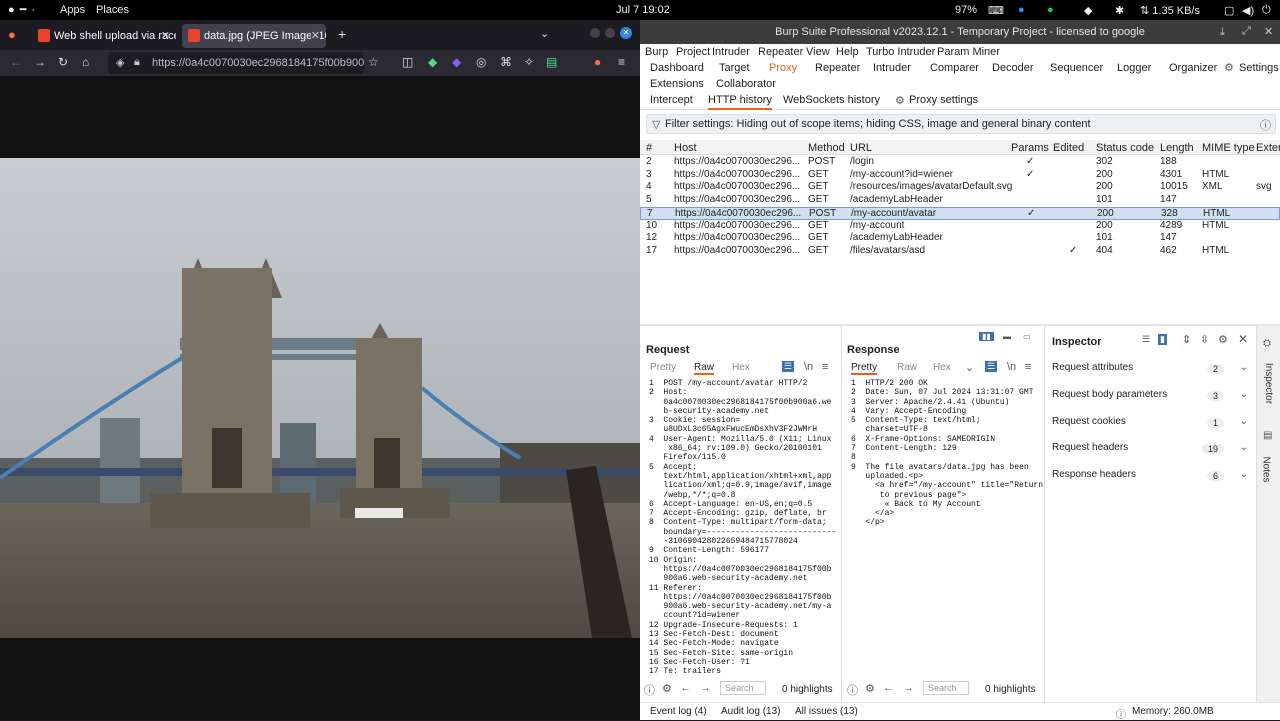  I want to click on tab-sequencer: Sequencer, so click(1076, 68).